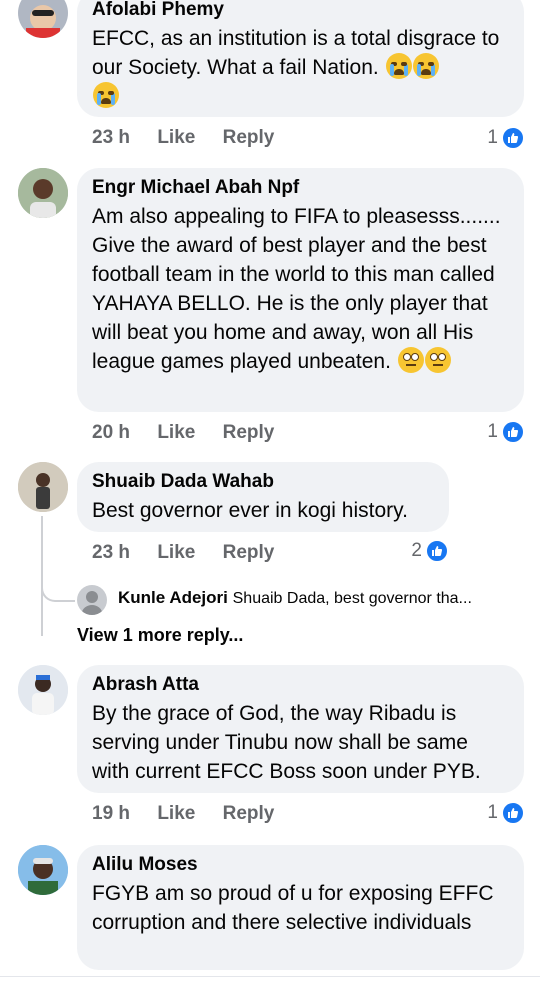  I want to click on comment-author: Alilu Moses, so click(300, 865).